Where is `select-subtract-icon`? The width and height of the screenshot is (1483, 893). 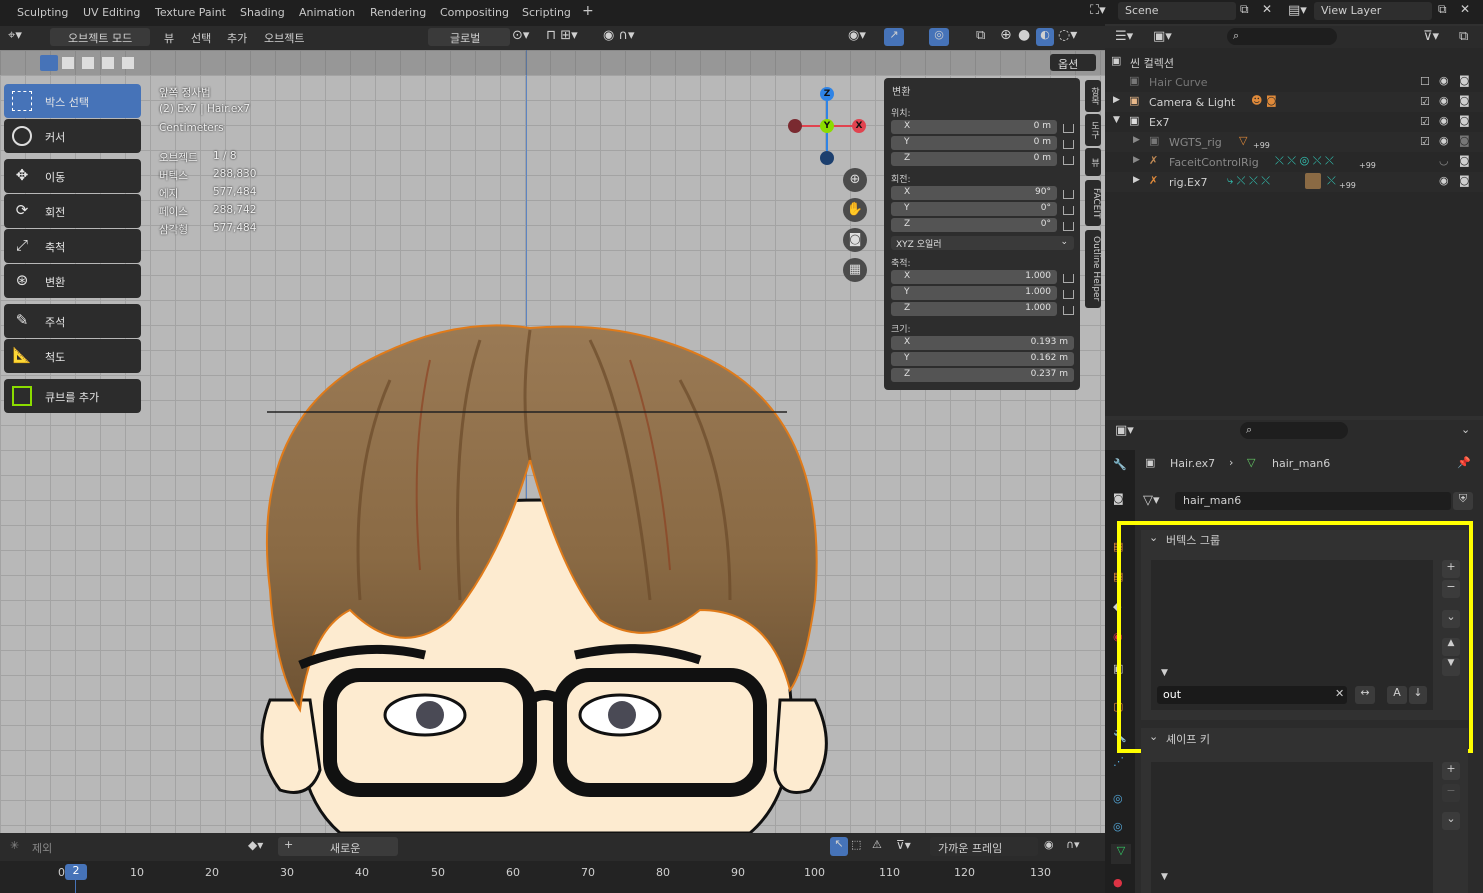 select-subtract-icon is located at coordinates (88, 63).